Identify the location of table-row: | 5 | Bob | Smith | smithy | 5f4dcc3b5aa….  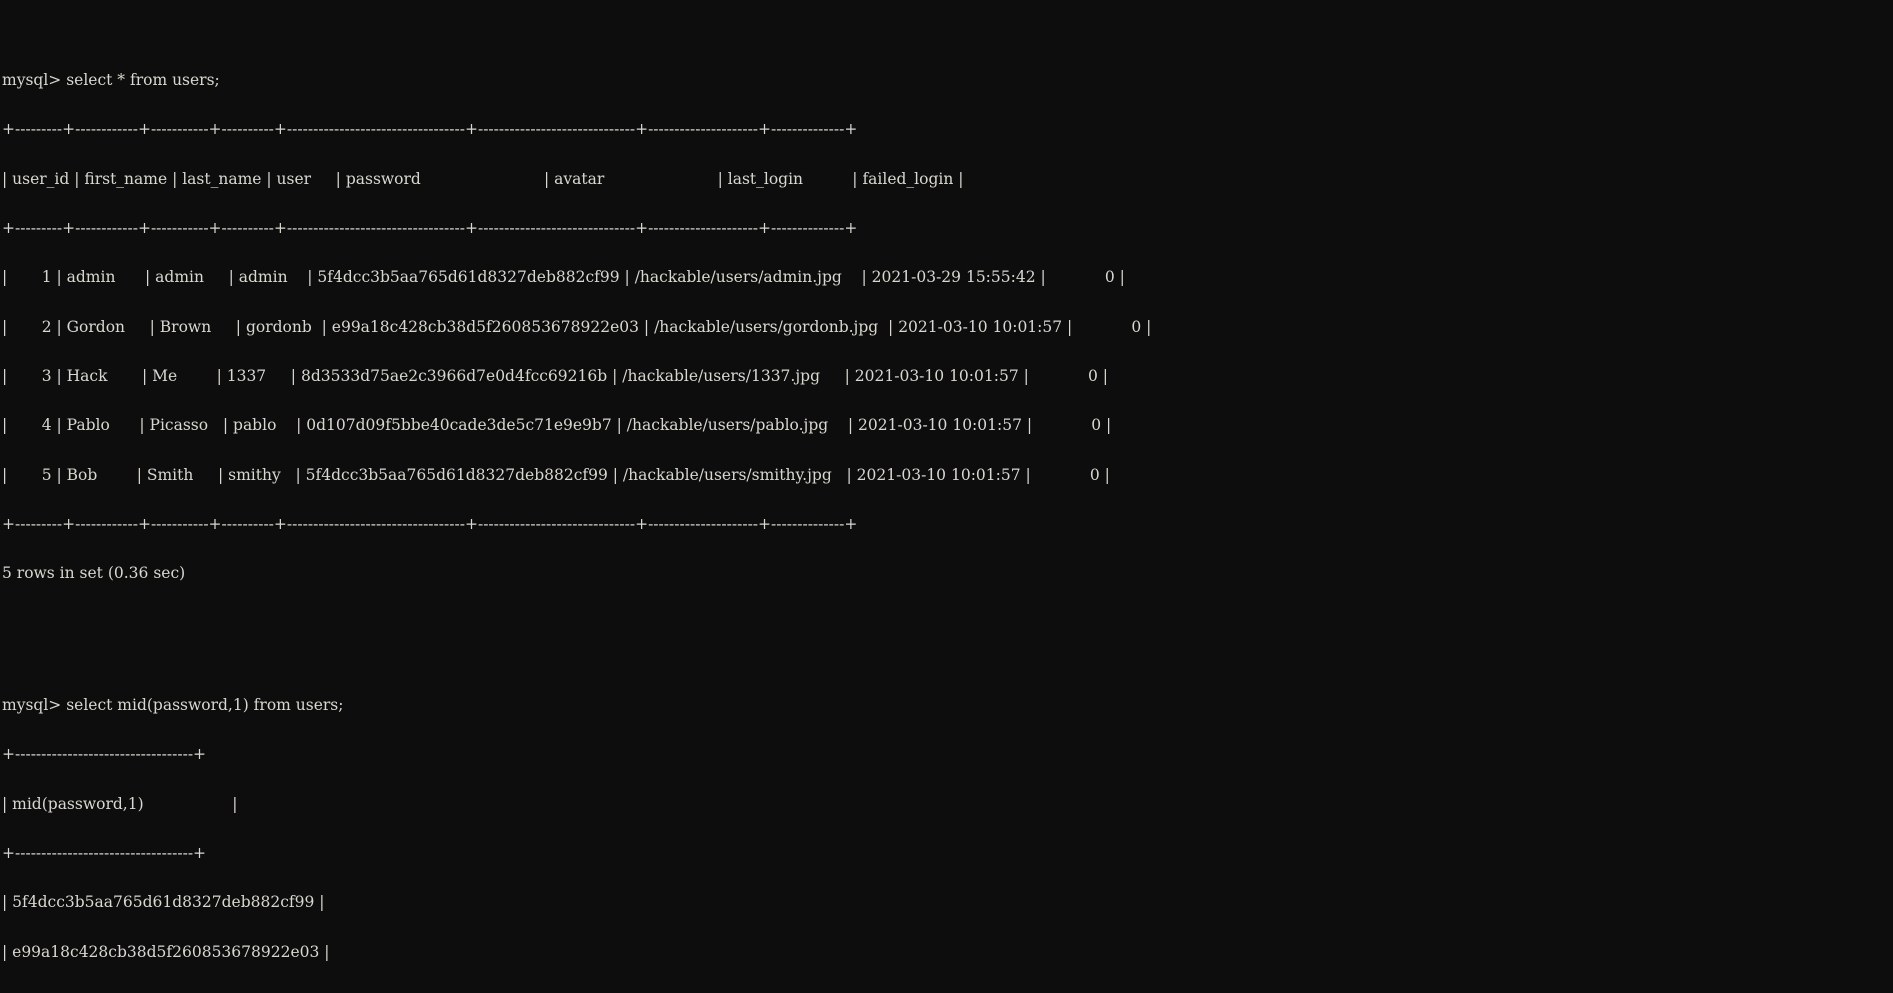
(556, 474).